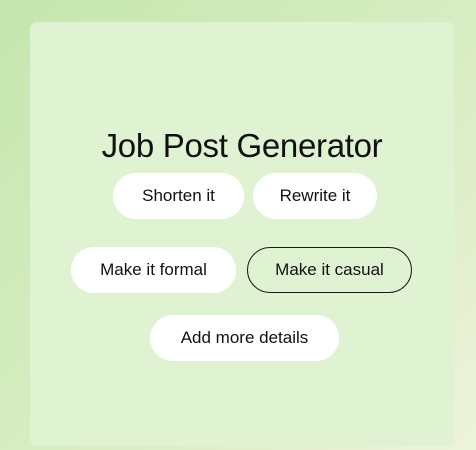 The height and width of the screenshot is (450, 476). Describe the element at coordinates (329, 270) in the screenshot. I see `make-it-casual-button: Make it casual` at that location.